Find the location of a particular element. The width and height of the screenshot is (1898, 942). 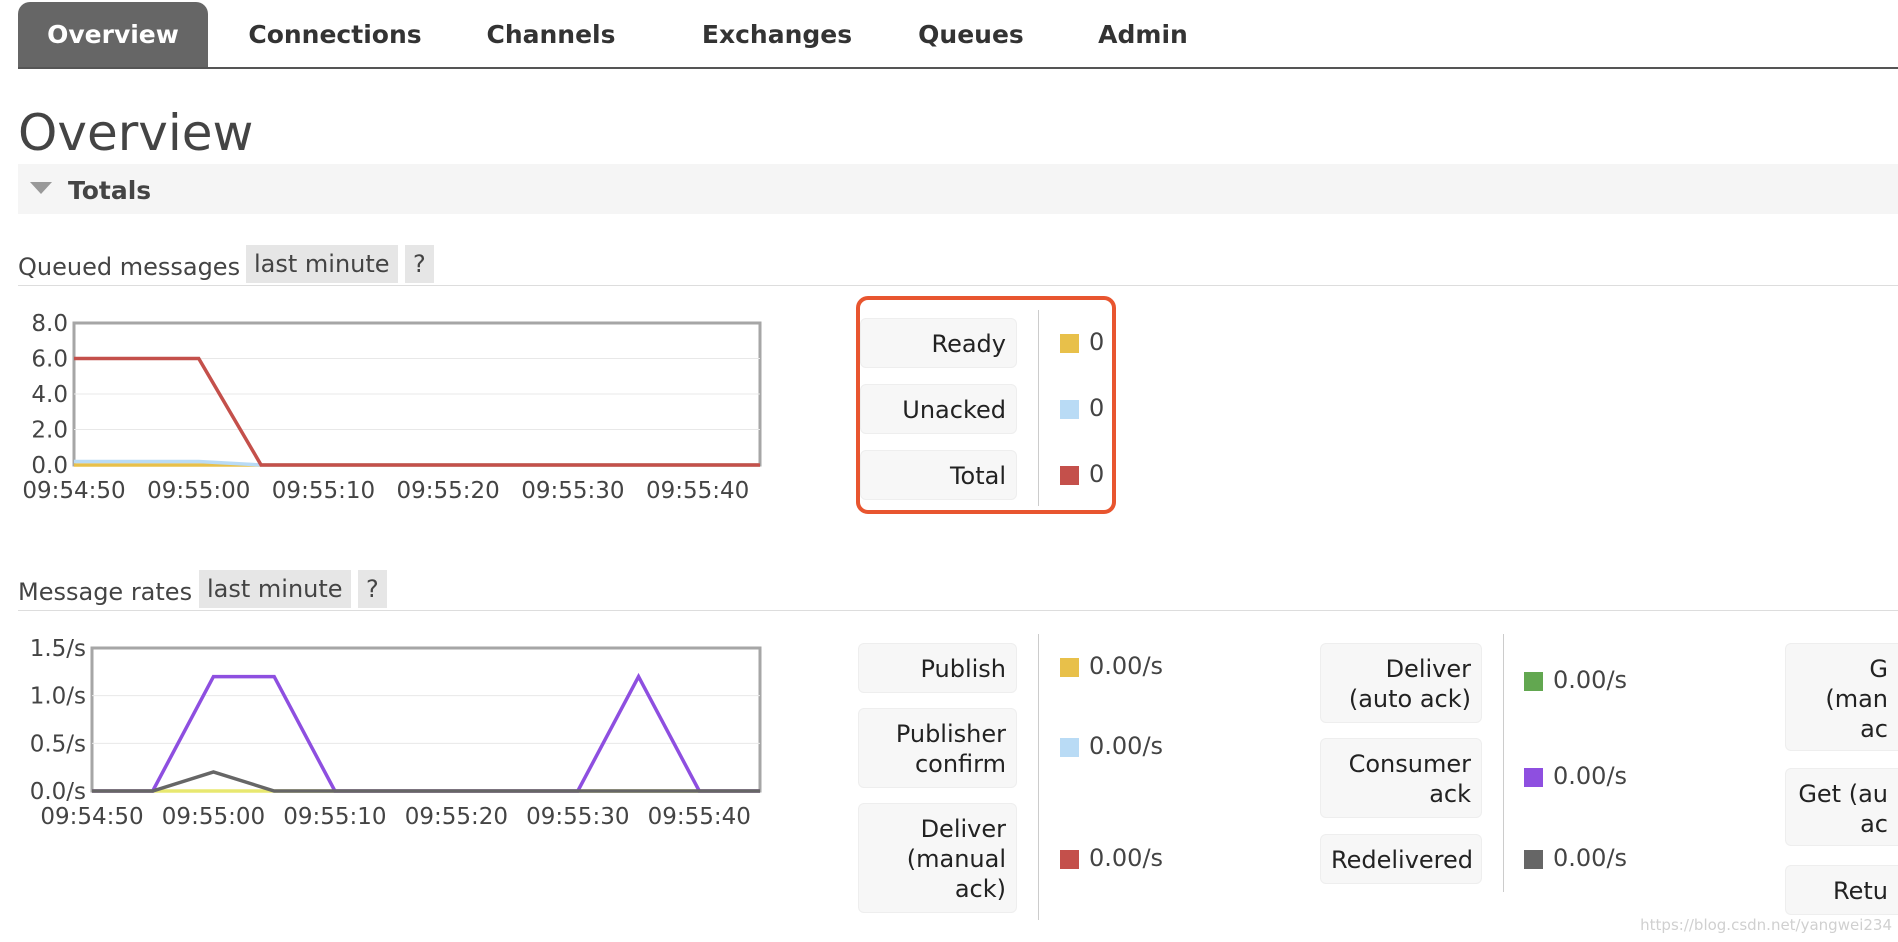

publisher-confirm-value: 0.00/s is located at coordinates (1126, 746).